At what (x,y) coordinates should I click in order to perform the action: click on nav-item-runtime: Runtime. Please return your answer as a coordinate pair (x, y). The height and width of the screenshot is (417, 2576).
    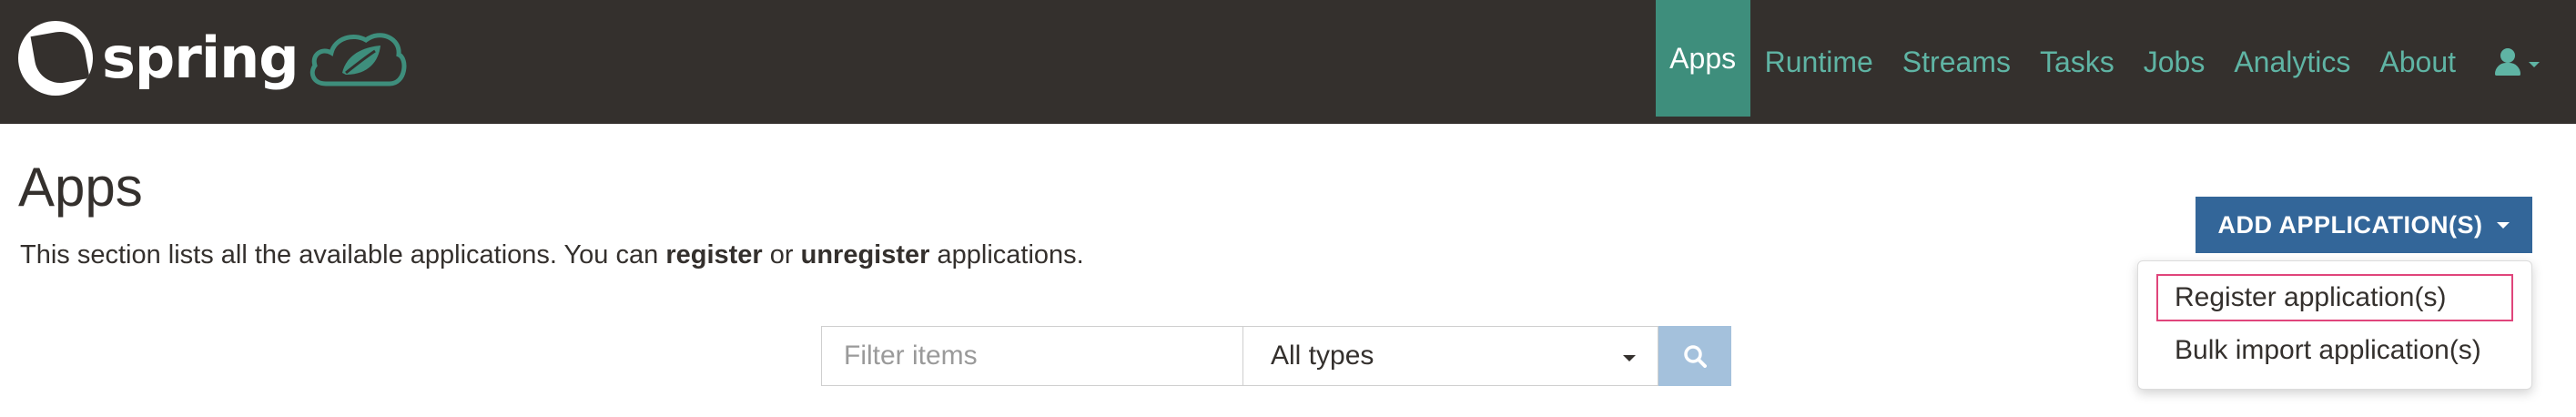
    Looking at the image, I should click on (1819, 62).